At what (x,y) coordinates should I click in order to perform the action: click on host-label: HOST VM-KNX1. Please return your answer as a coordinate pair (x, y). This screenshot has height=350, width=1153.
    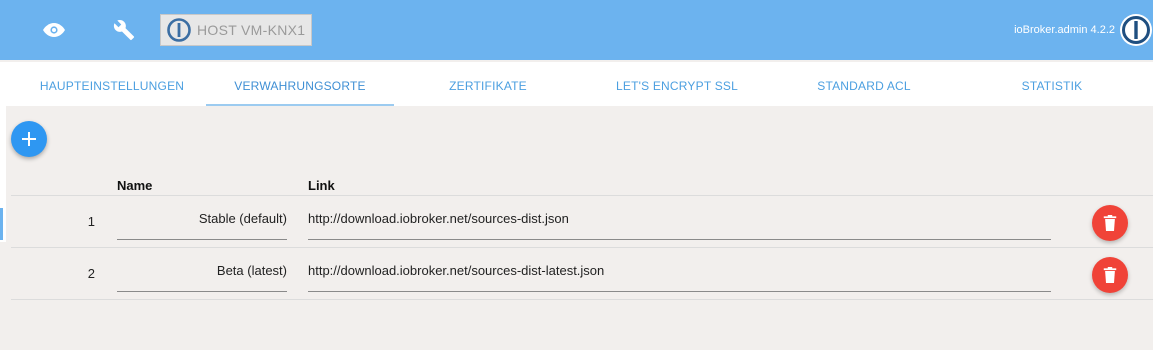
    Looking at the image, I should click on (251, 30).